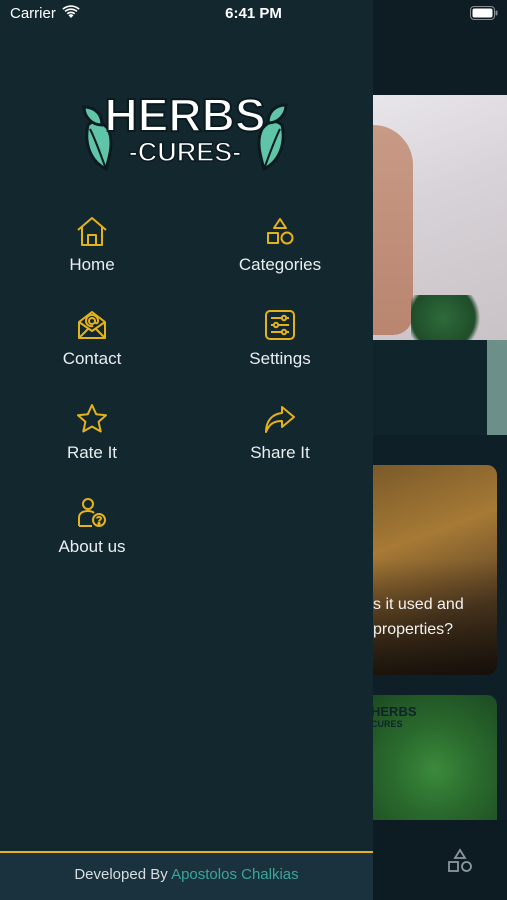 This screenshot has height=900, width=507. I want to click on article-card-second: HERBS CURES, so click(435, 757).